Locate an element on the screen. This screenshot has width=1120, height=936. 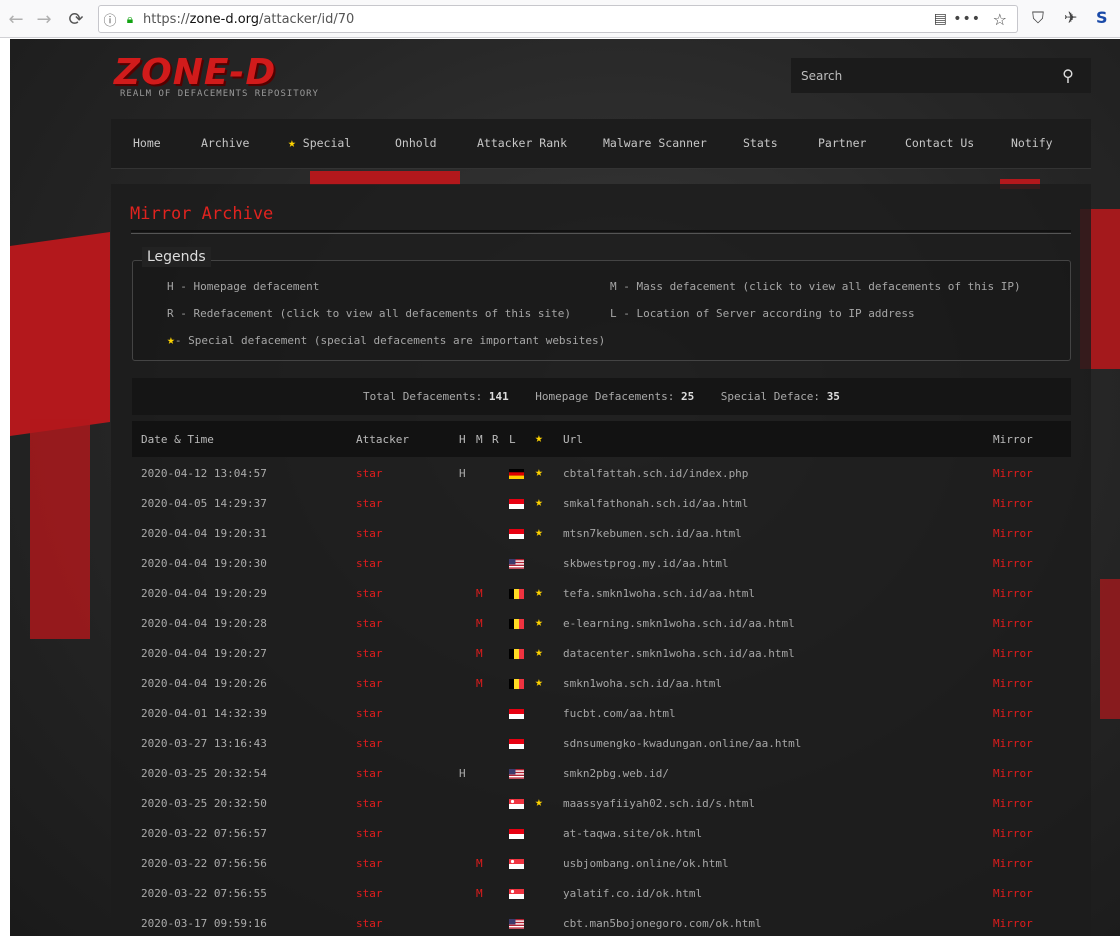
url-text: https://zone-d.org/attacker/id/70 is located at coordinates (246, 19).